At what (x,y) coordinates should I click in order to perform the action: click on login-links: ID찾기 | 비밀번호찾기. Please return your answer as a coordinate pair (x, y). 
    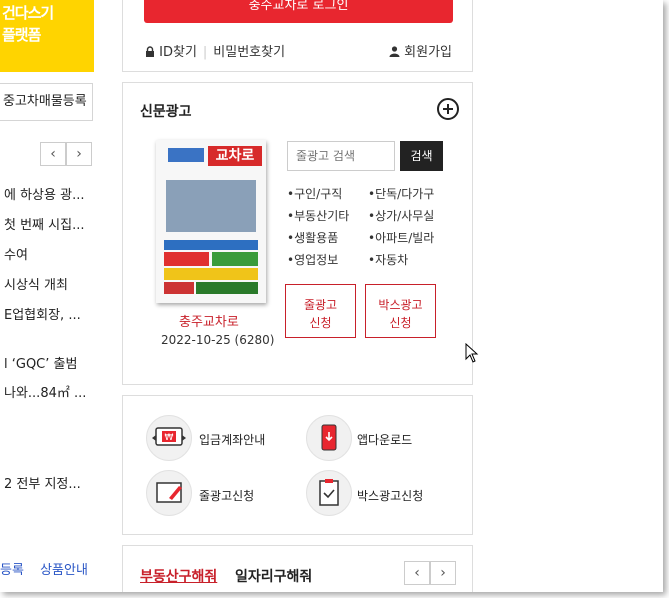
    Looking at the image, I should click on (215, 50).